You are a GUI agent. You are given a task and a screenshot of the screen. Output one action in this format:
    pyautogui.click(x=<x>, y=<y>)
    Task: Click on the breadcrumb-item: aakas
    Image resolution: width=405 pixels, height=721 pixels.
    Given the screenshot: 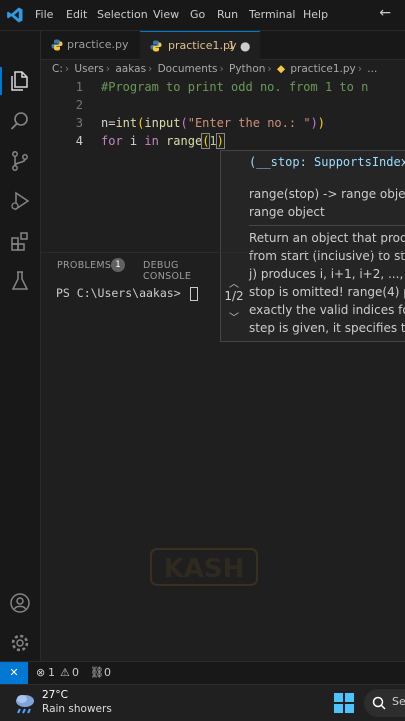 What is the action you would take?
    pyautogui.click(x=130, y=69)
    